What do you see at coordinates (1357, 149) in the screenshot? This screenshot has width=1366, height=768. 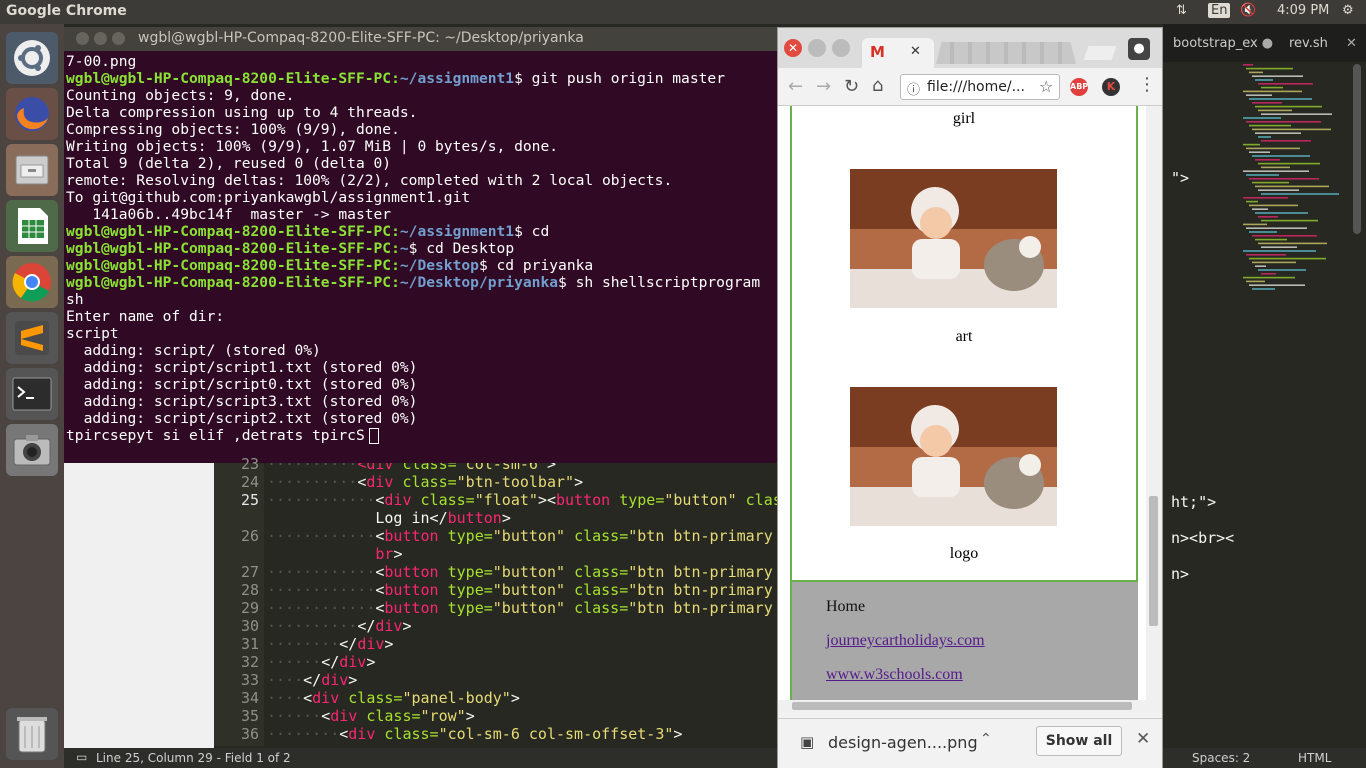 I see `scrollbar` at bounding box center [1357, 149].